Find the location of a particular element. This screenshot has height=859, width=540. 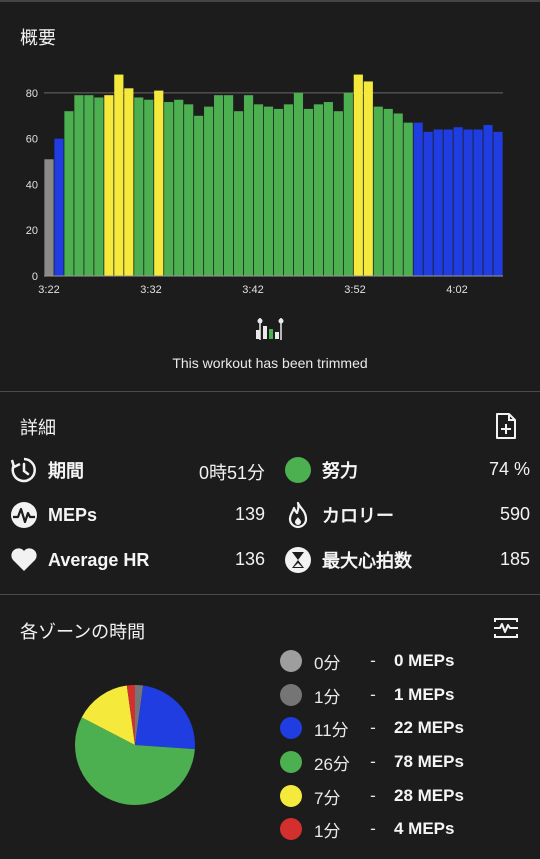

overview-title: 概要 is located at coordinates (38, 38).